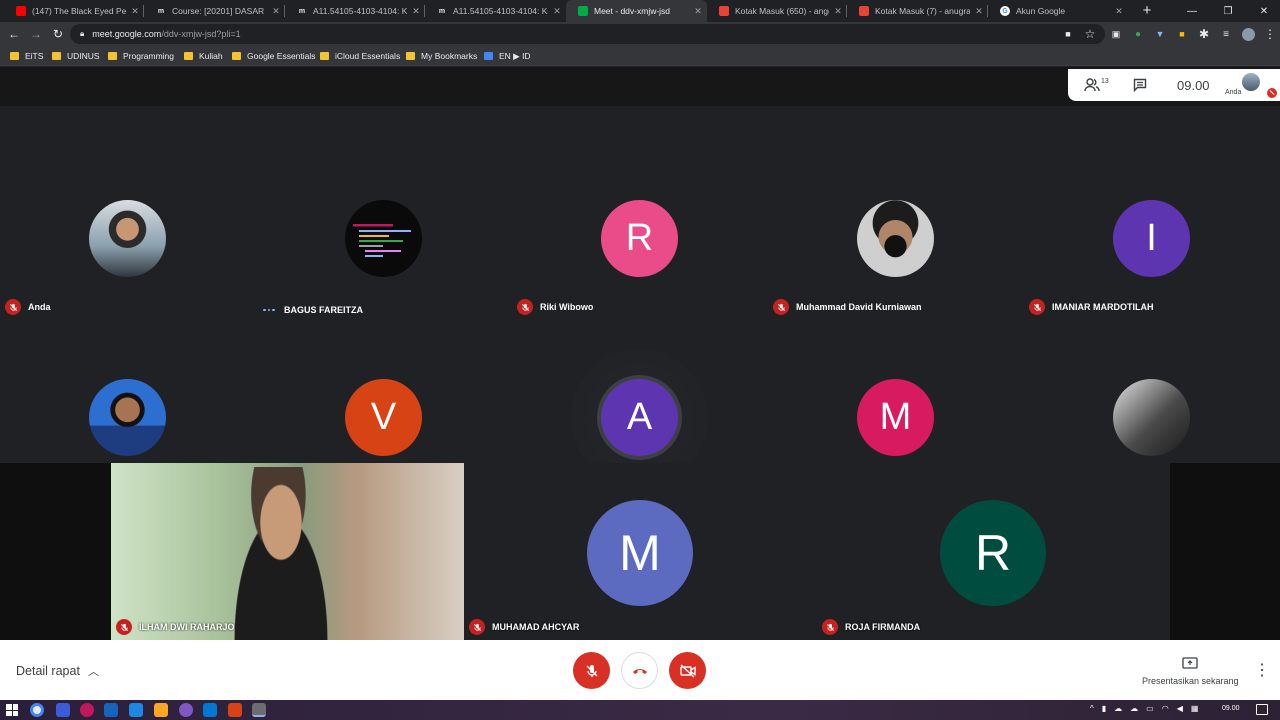 This screenshot has height=720, width=1280. What do you see at coordinates (287, 551) in the screenshot?
I see `participant-tile-large: ILHAM DWI RAHARJO` at bounding box center [287, 551].